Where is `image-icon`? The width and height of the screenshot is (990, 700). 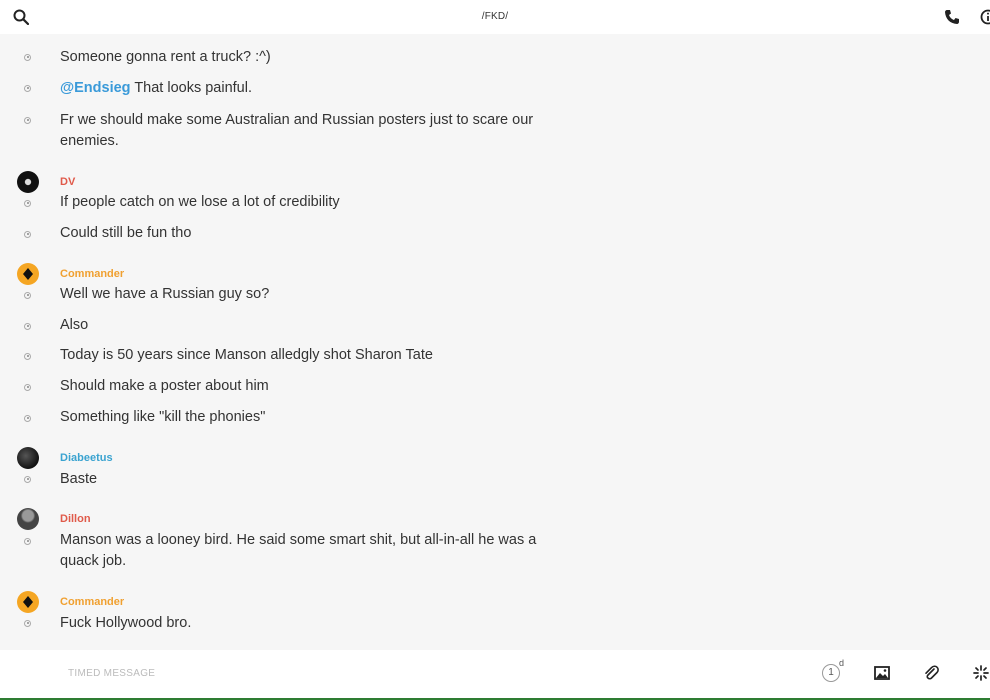 image-icon is located at coordinates (882, 673).